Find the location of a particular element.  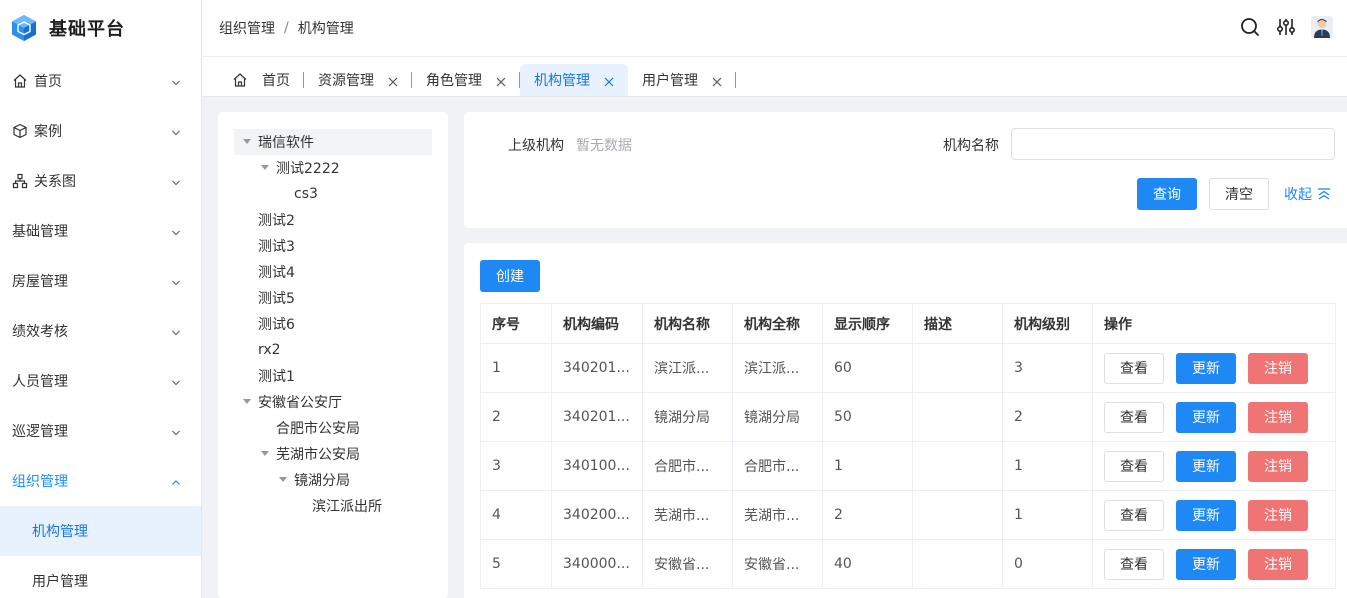

tree-node: 安徽省公安厅 is located at coordinates (333, 402).